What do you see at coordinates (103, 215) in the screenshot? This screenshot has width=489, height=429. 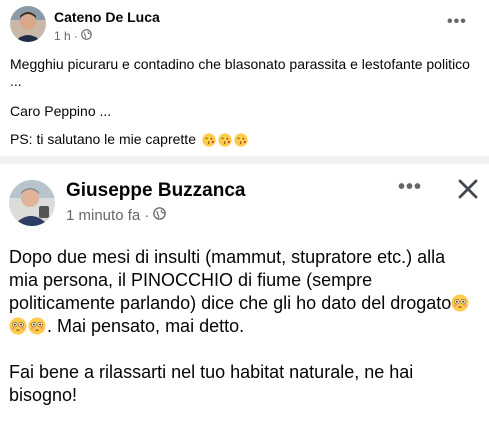 I see `timestamp: 1 minuto fa` at bounding box center [103, 215].